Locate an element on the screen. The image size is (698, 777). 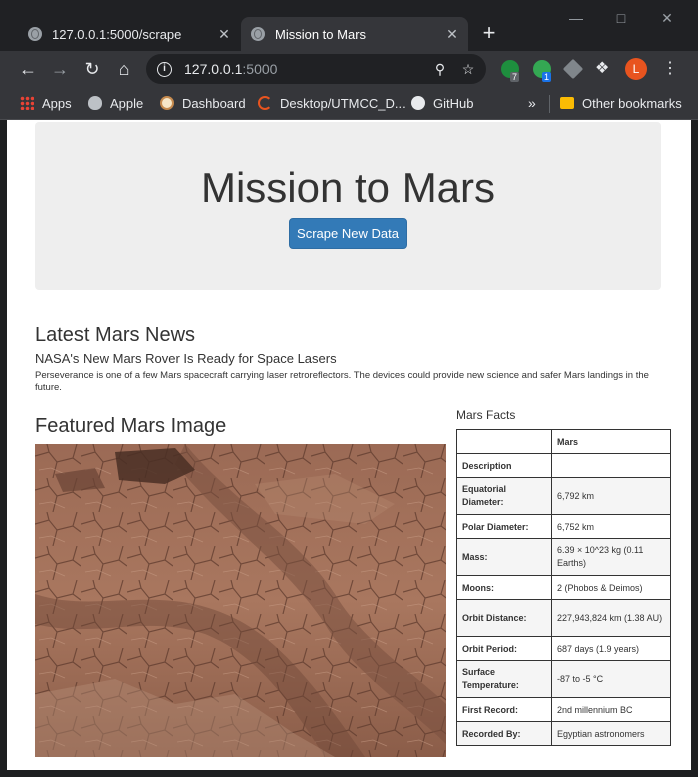
news-heading: Latest Mars News is located at coordinates (115, 335).